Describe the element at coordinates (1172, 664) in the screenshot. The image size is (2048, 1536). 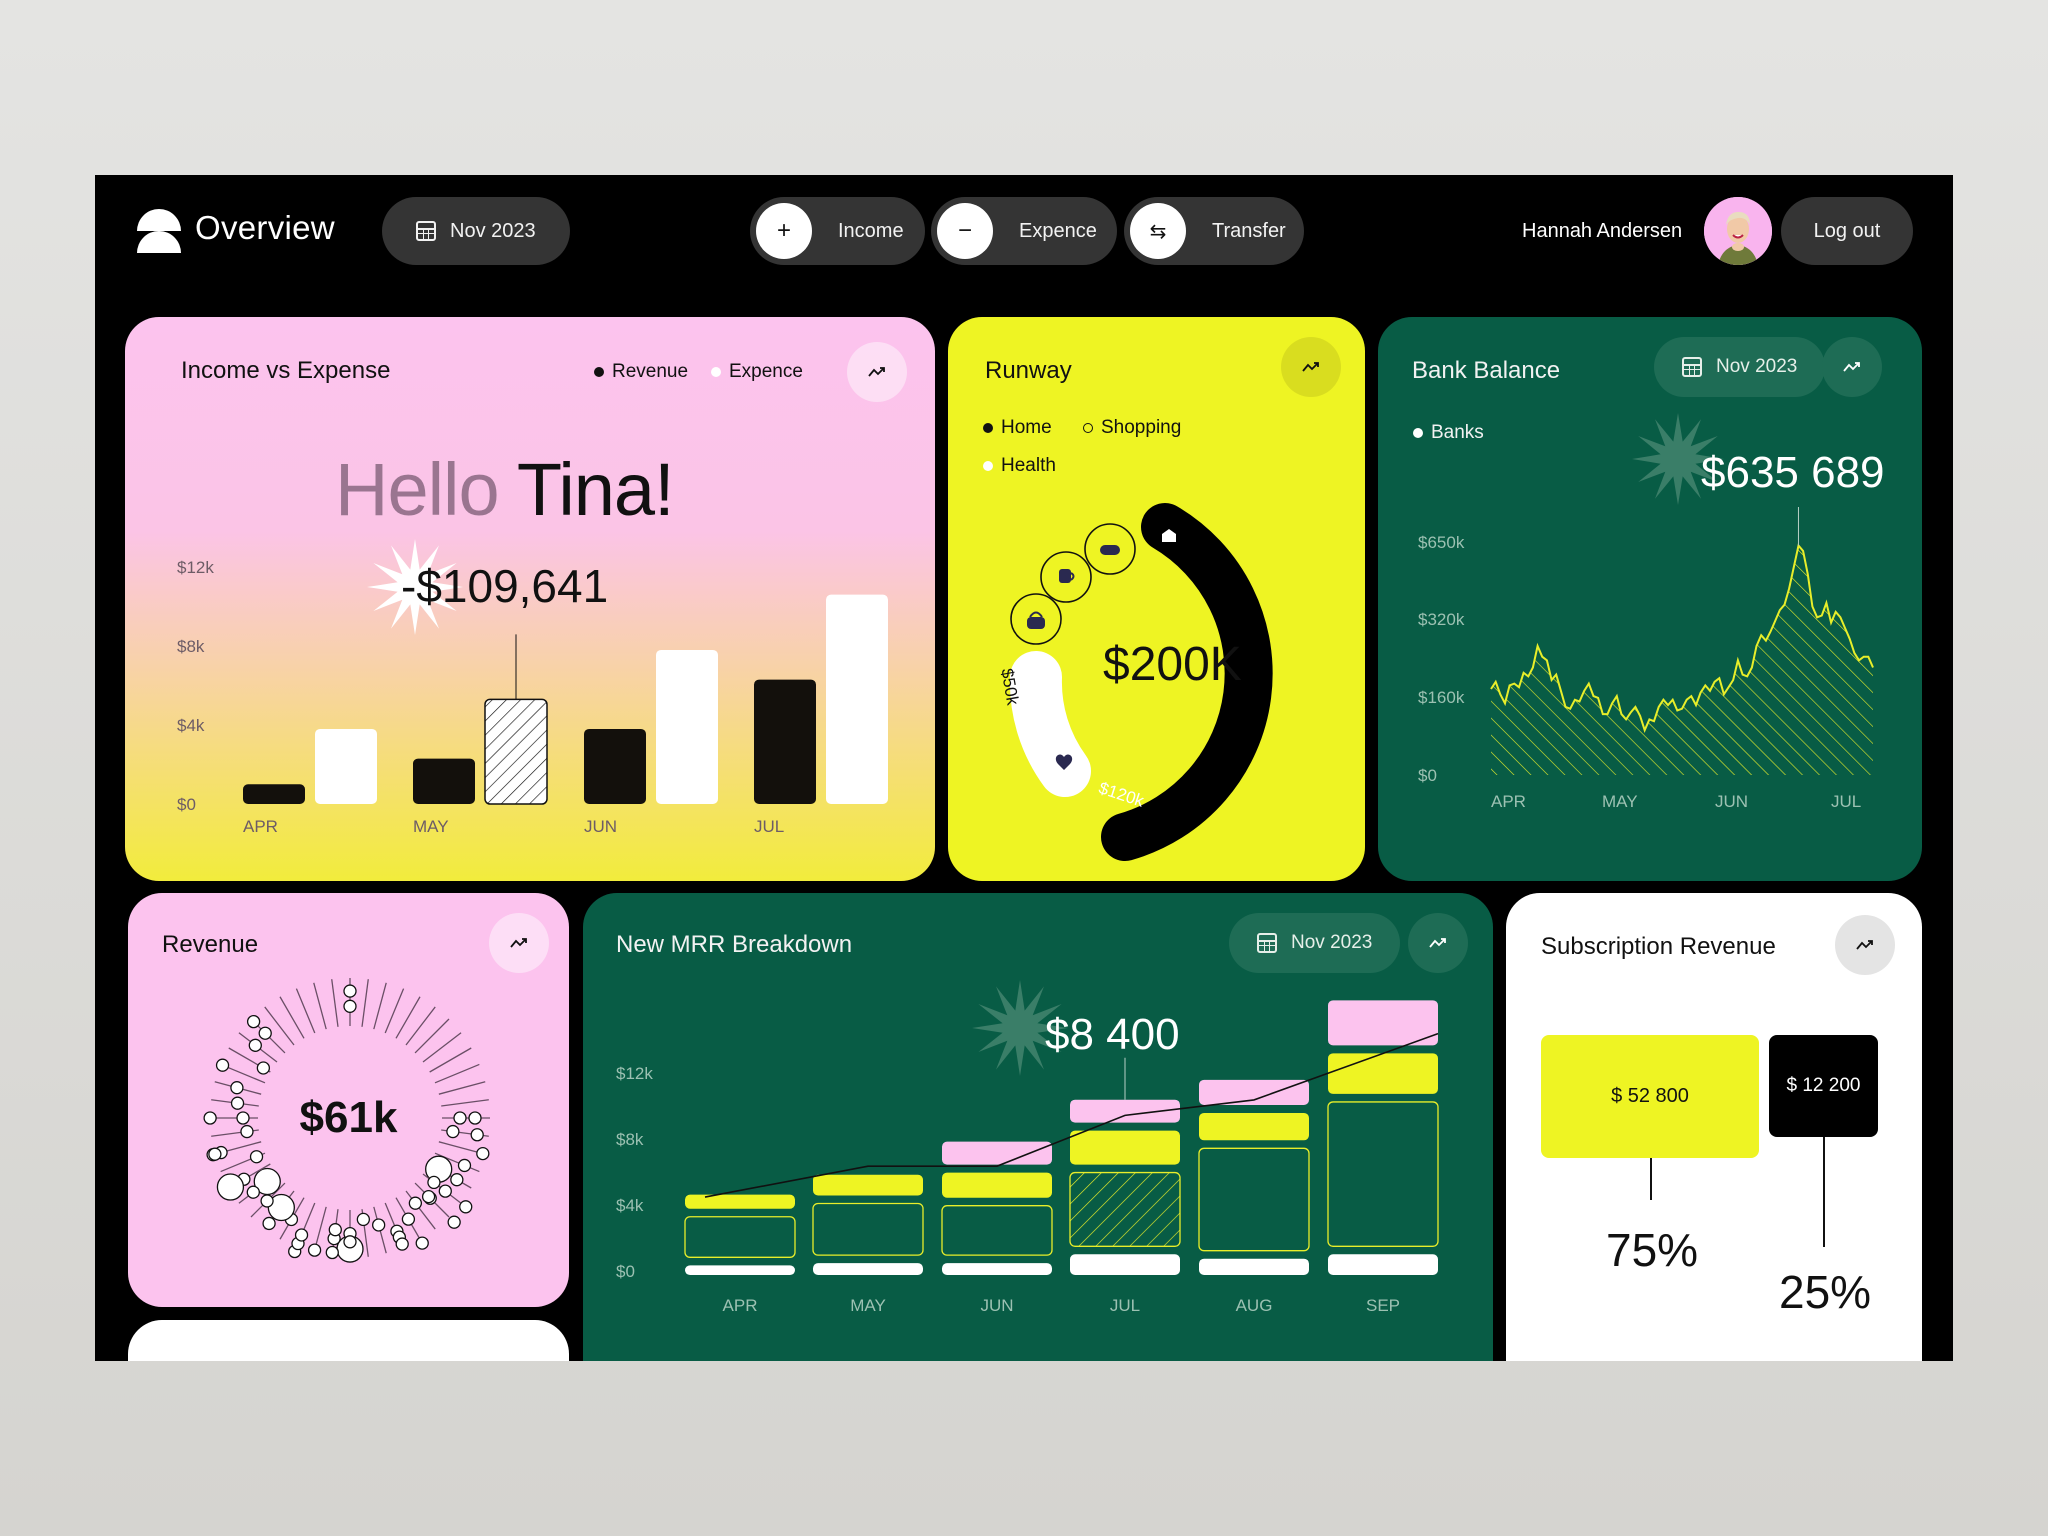
I see `runway-total: $200K` at that location.